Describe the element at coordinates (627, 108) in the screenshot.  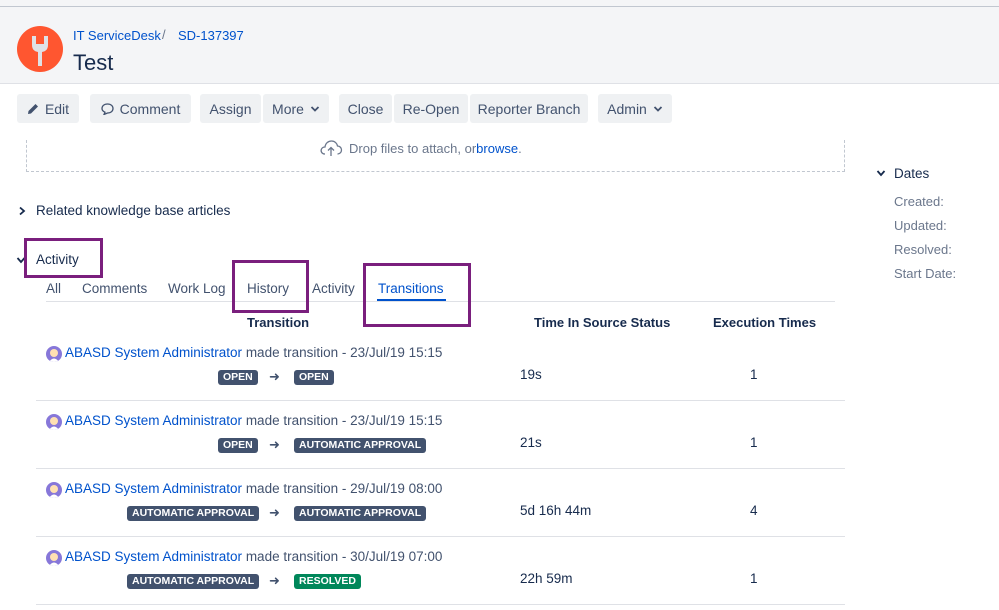
I see `admin-button-label: Admin` at that location.